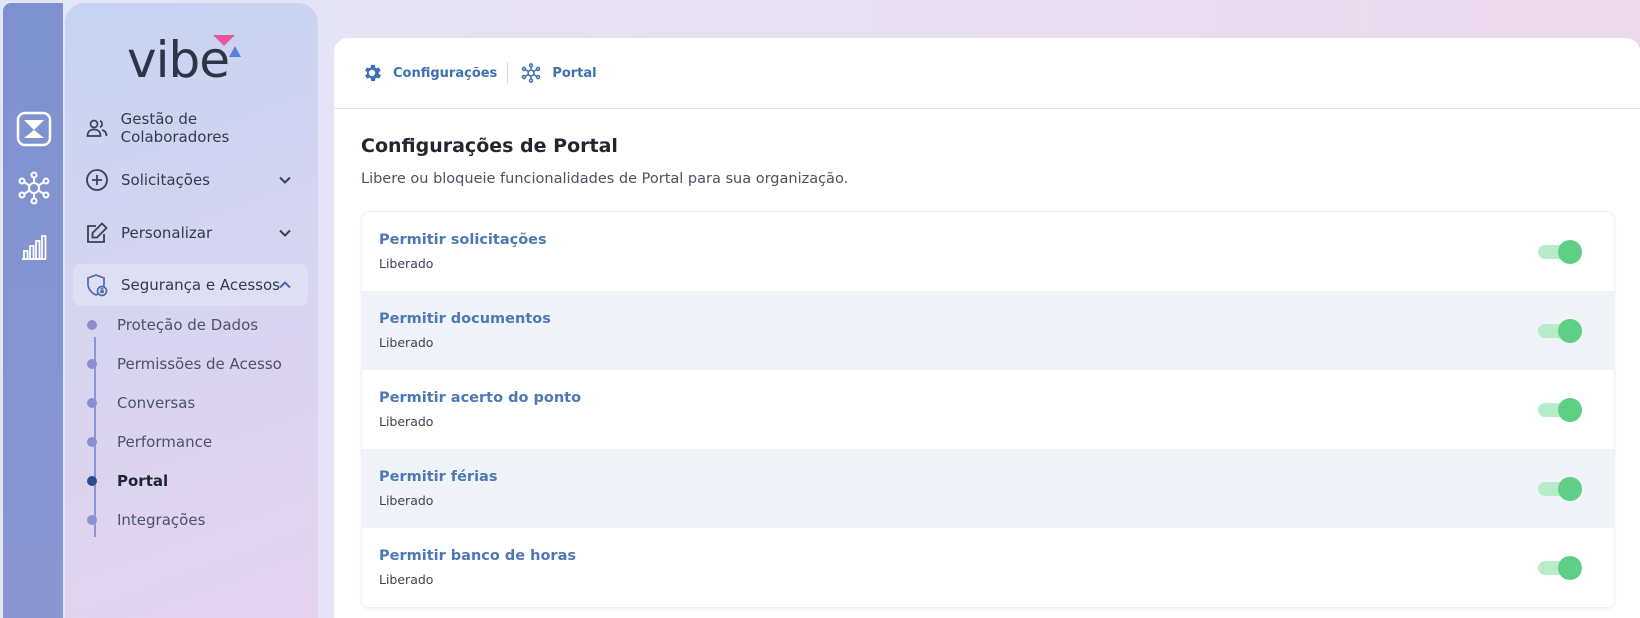 This screenshot has width=1640, height=618. Describe the element at coordinates (988, 567) in the screenshot. I see `setting-row-banco-horas: Permitir banco de horas Liberado` at that location.